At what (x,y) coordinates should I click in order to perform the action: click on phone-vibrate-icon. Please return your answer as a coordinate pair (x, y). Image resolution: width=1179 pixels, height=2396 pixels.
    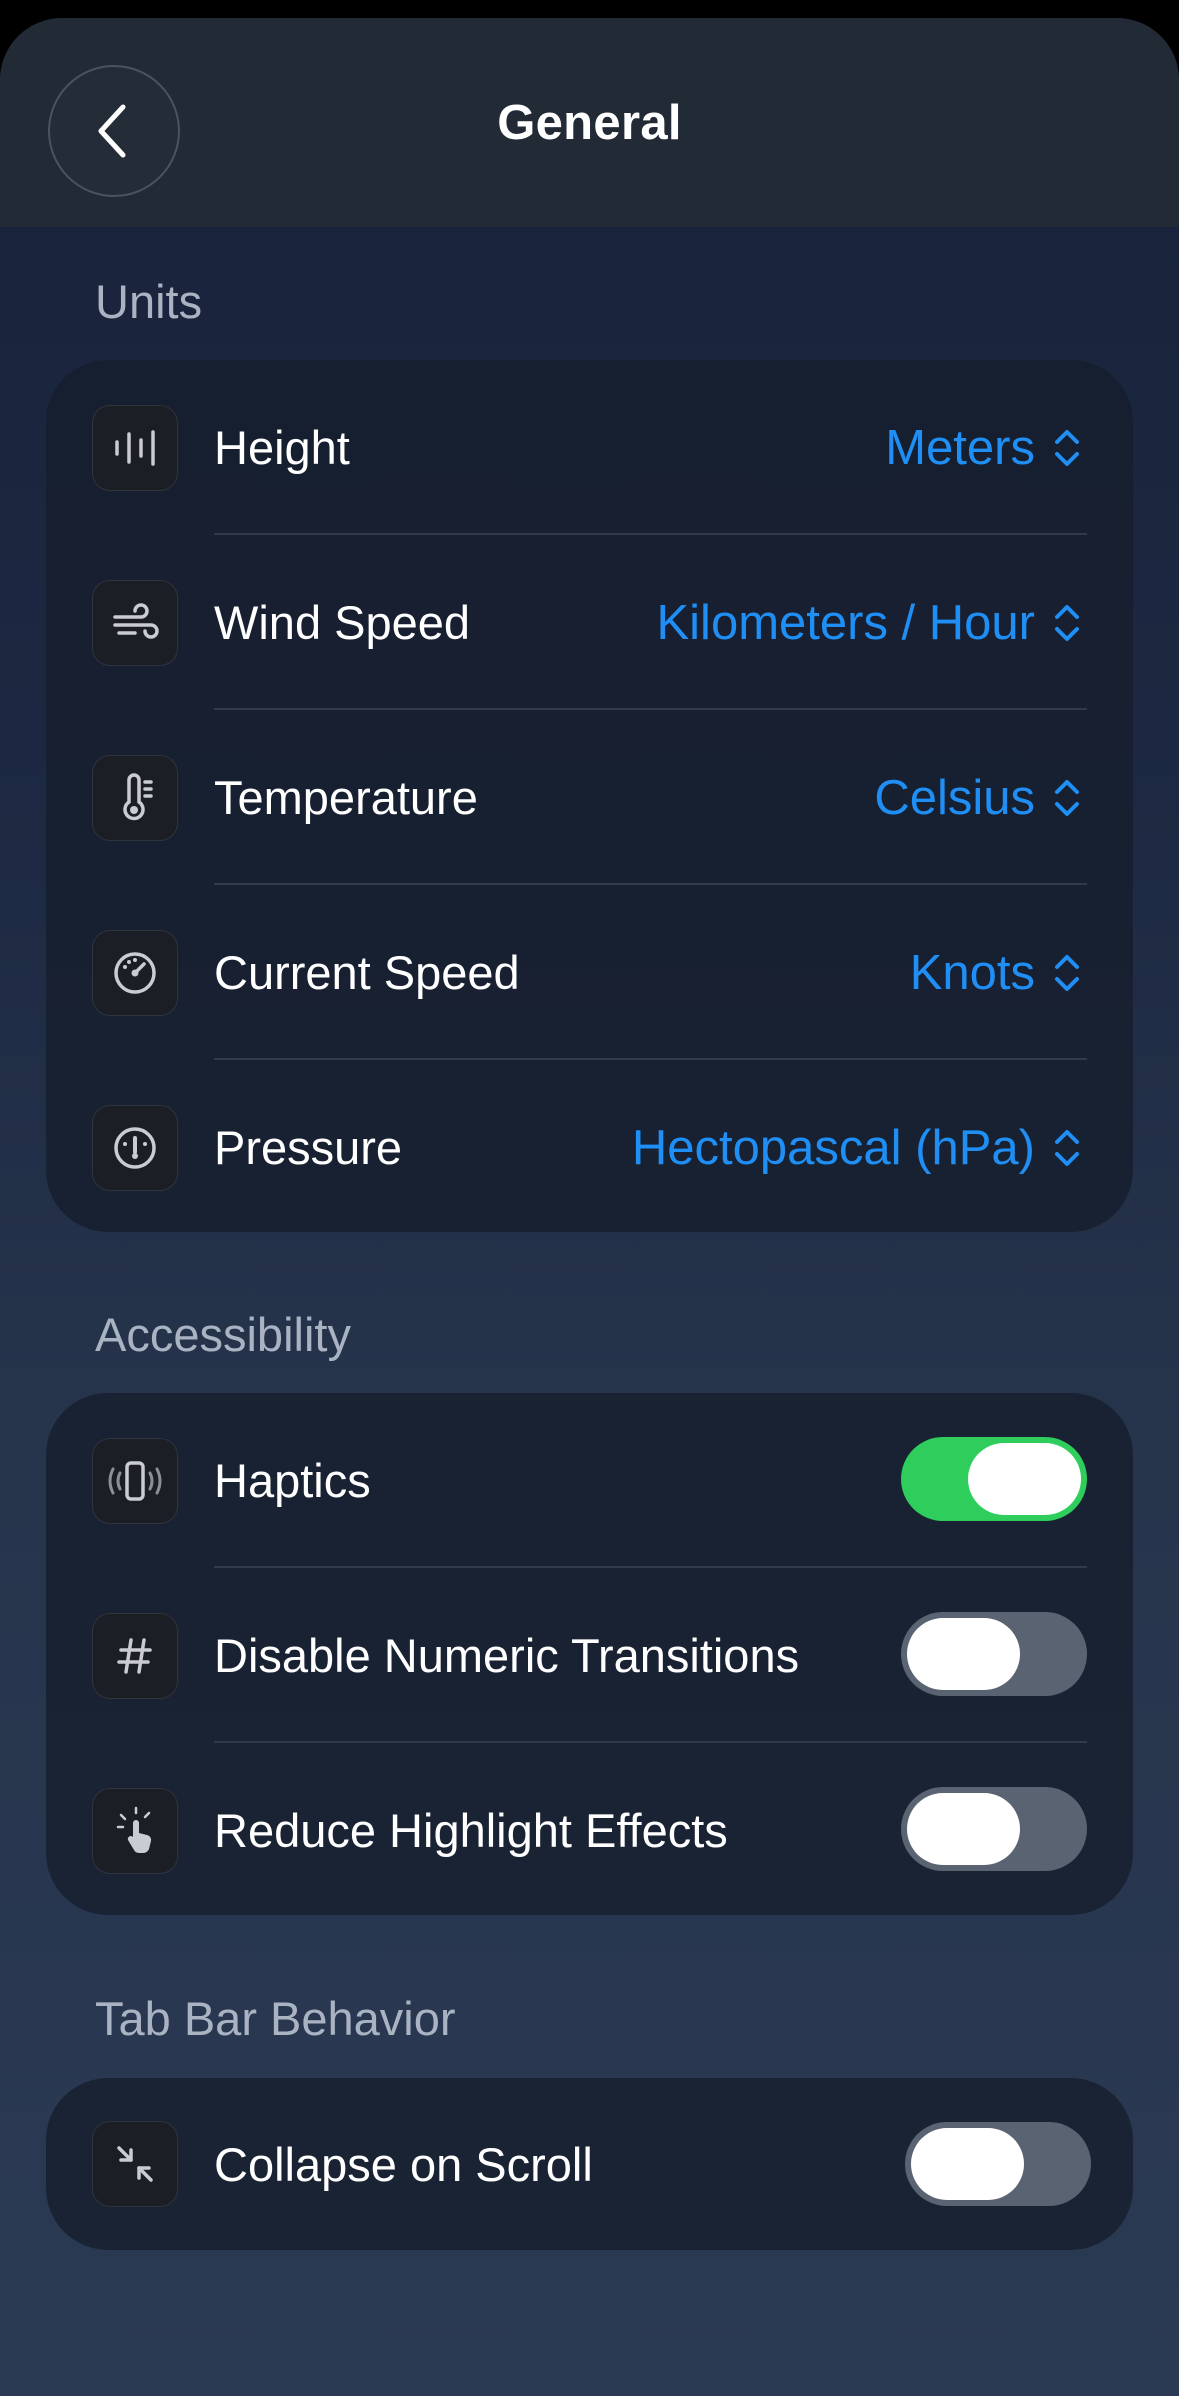
    Looking at the image, I should click on (135, 1481).